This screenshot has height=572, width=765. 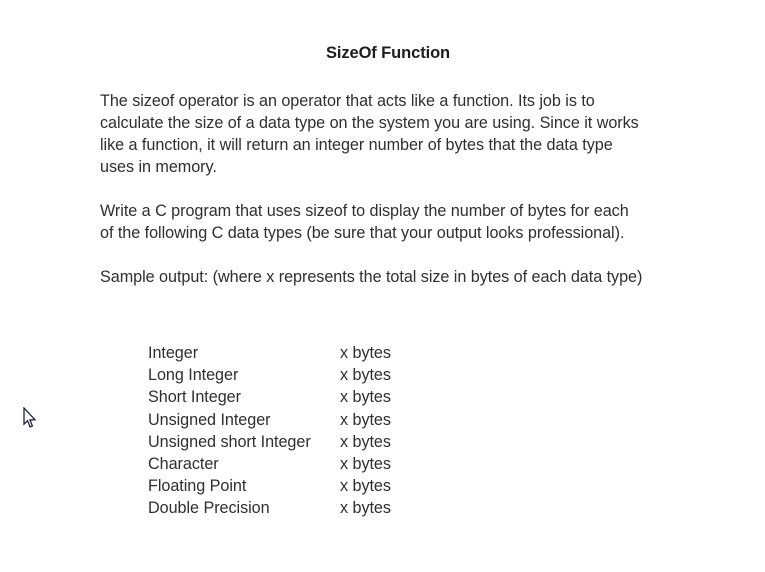 What do you see at coordinates (193, 375) in the screenshot?
I see `data-type-label: Long Integer` at bounding box center [193, 375].